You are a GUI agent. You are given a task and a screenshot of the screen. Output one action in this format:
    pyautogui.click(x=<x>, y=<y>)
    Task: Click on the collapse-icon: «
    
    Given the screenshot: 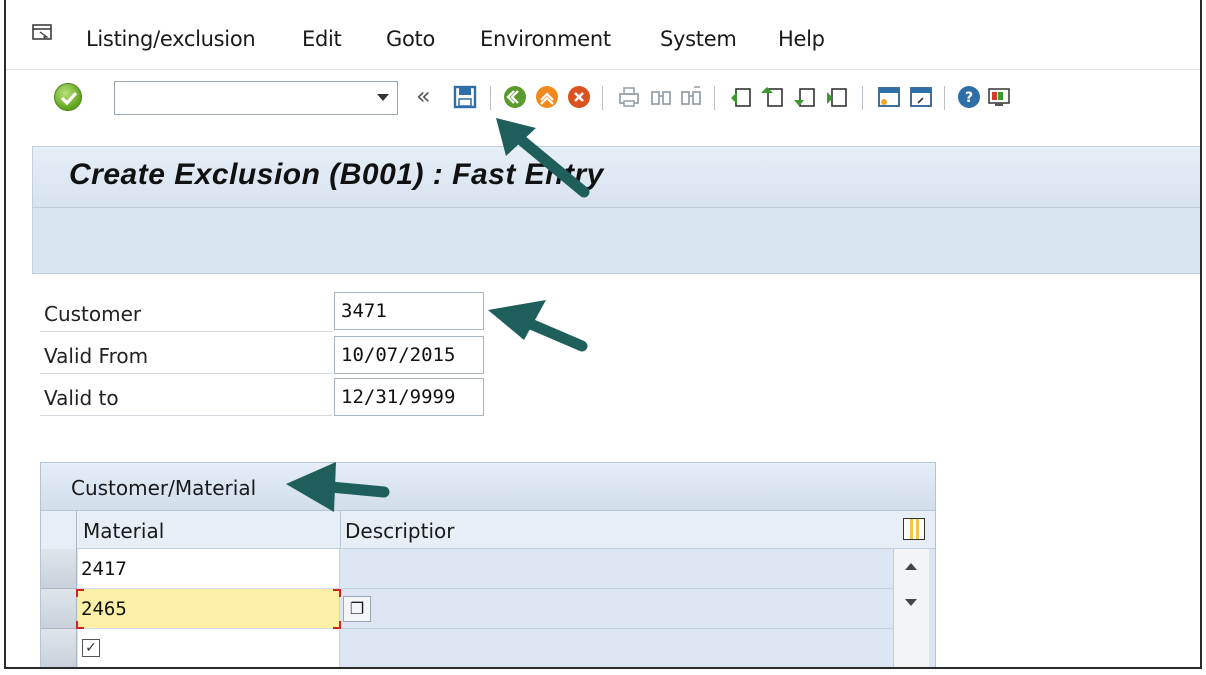 What is the action you would take?
    pyautogui.click(x=423, y=96)
    